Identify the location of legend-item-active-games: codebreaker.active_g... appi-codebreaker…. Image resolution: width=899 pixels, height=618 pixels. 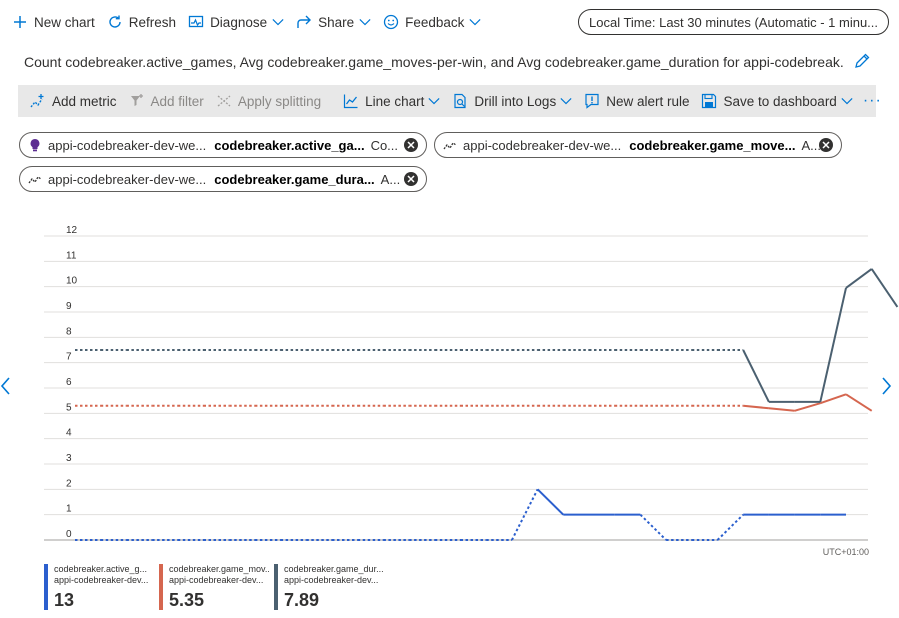
(98, 589).